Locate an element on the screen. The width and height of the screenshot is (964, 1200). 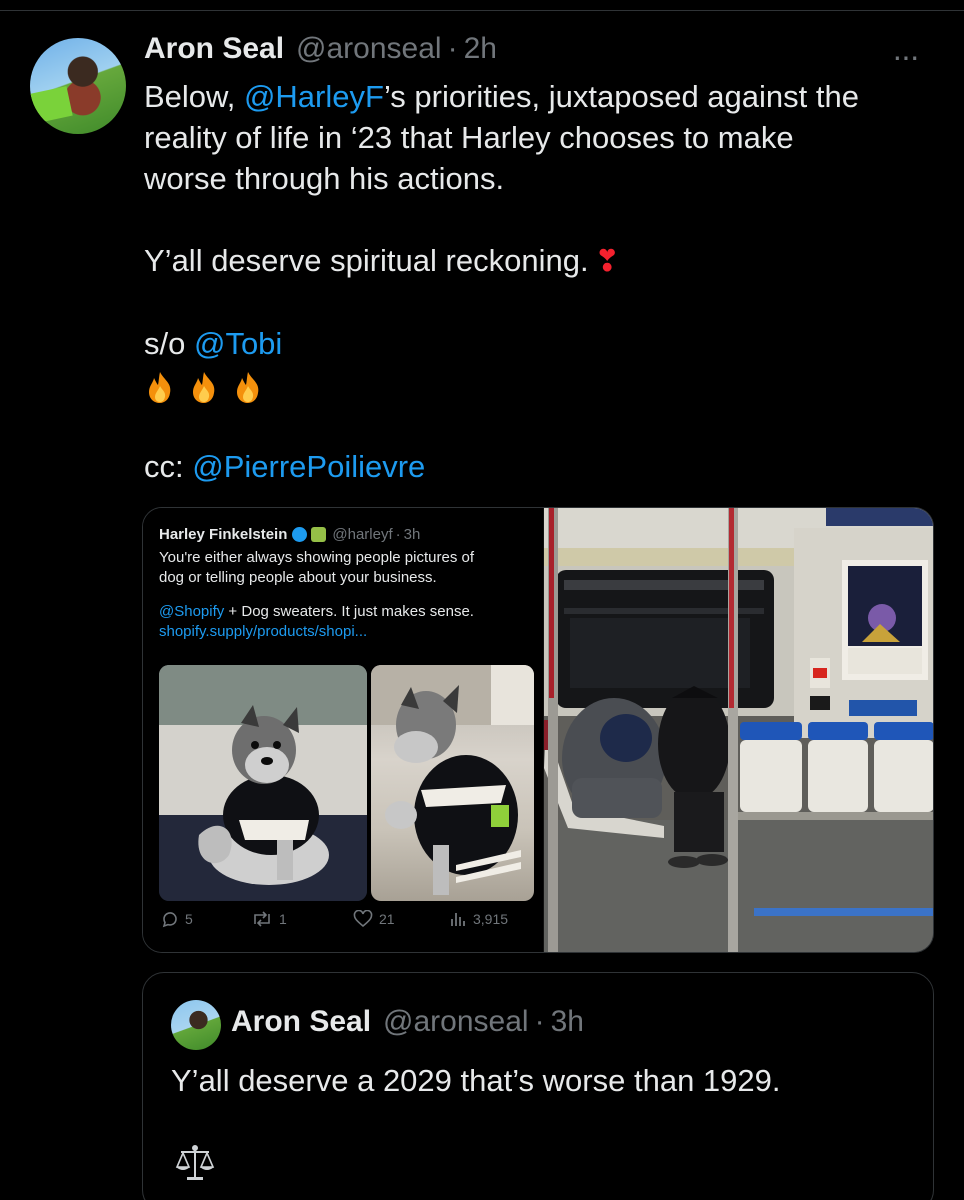
quoted-reply-count: 5 is located at coordinates (177, 919).